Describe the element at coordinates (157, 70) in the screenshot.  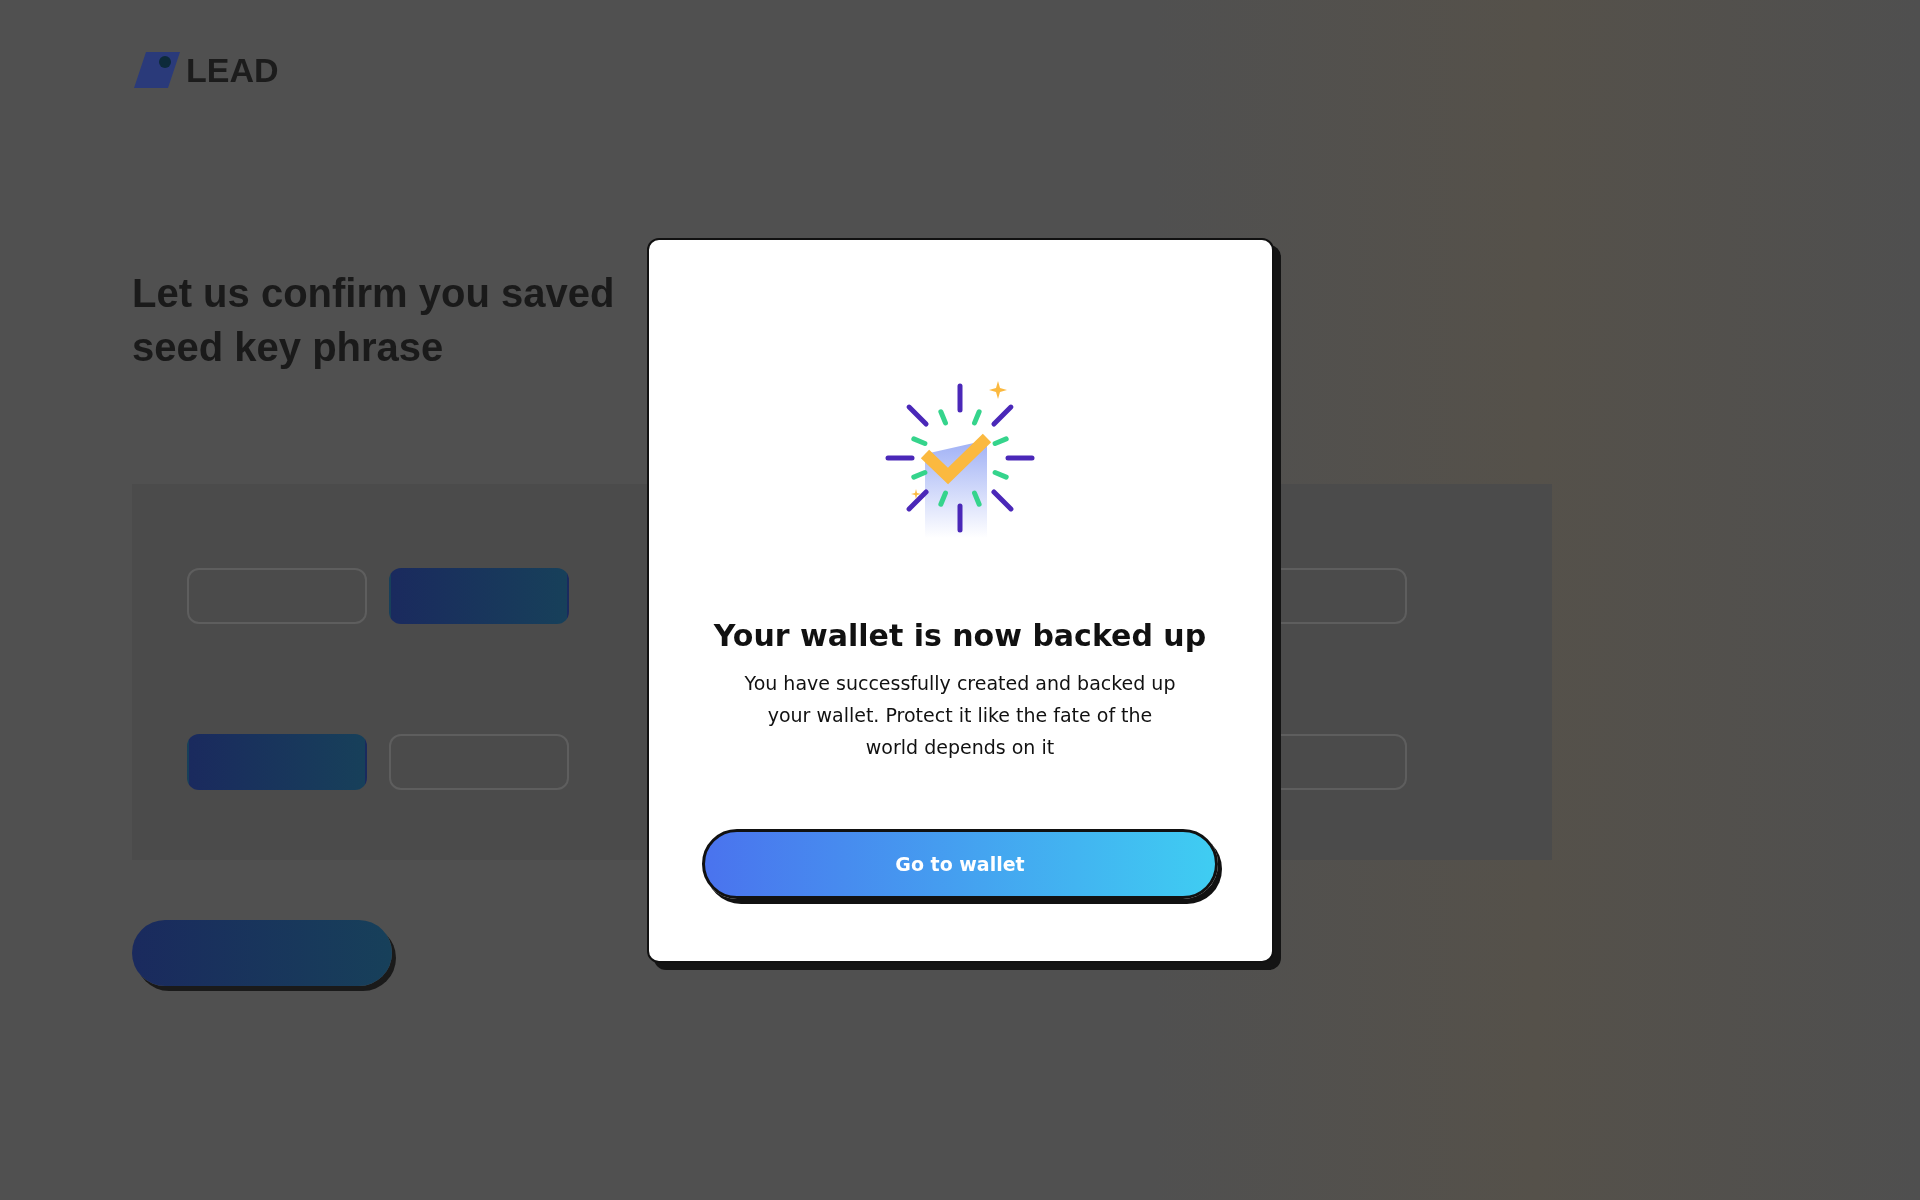
I see `logo-icon` at that location.